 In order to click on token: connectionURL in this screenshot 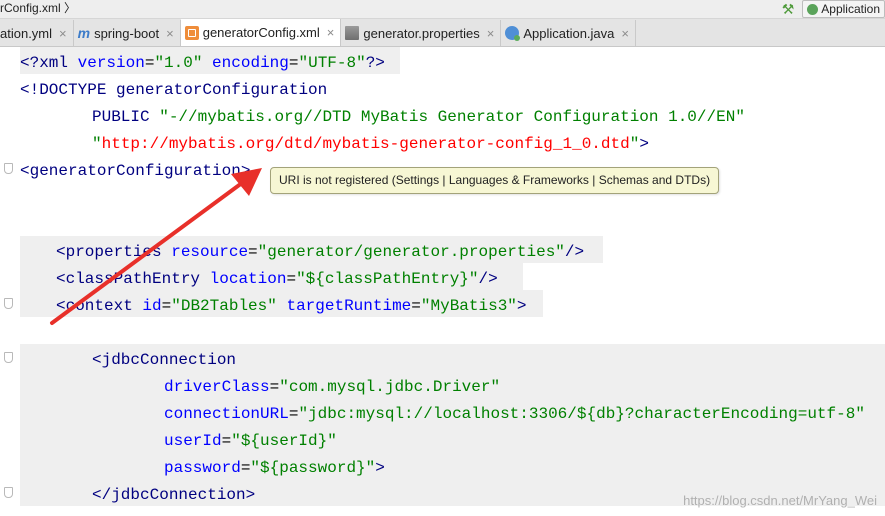, I will do `click(226, 414)`.